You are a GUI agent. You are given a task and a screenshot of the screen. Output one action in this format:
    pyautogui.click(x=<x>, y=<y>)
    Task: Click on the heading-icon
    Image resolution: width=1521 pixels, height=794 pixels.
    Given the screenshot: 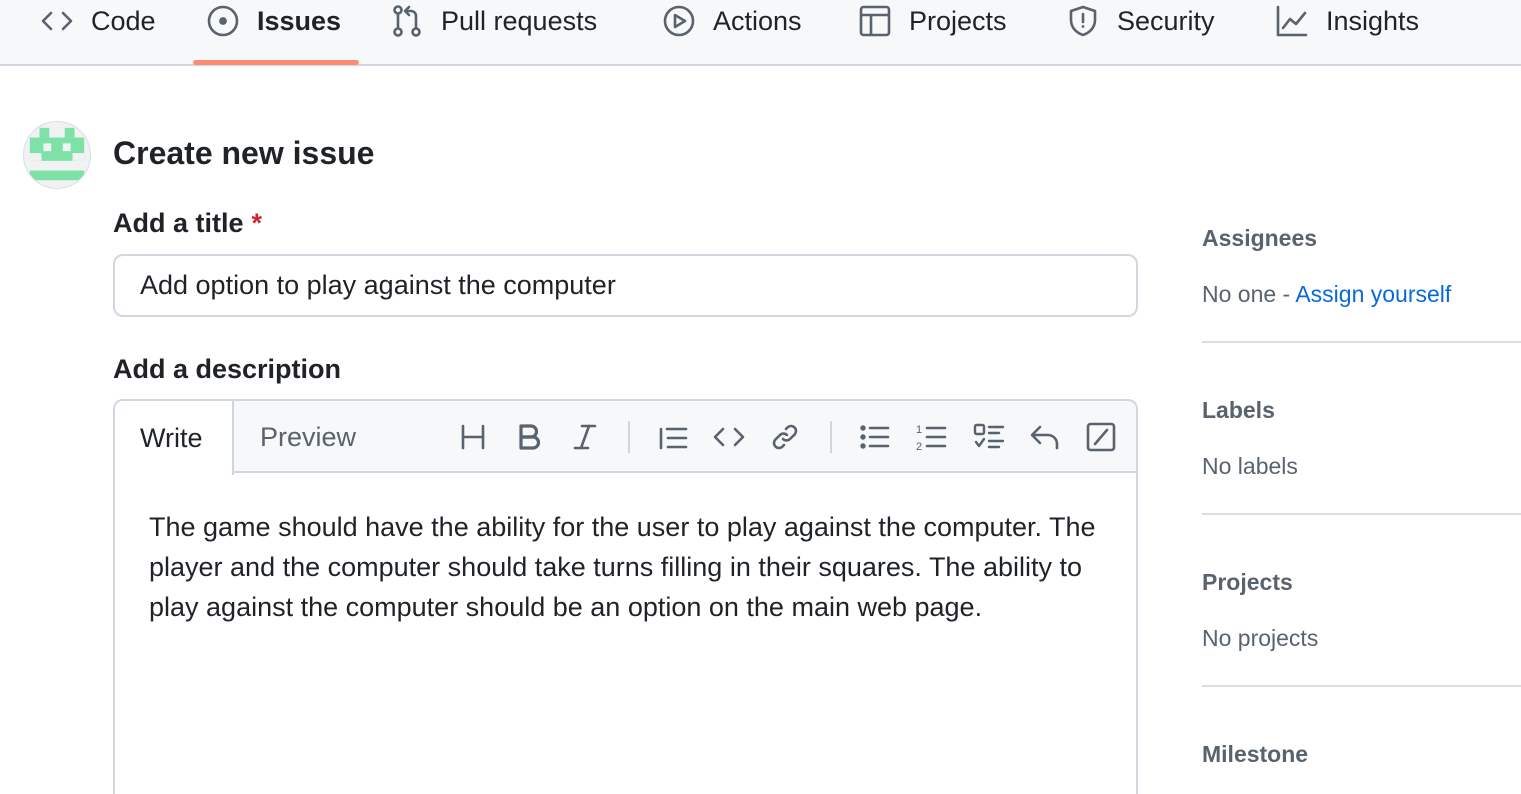 What is the action you would take?
    pyautogui.click(x=473, y=437)
    